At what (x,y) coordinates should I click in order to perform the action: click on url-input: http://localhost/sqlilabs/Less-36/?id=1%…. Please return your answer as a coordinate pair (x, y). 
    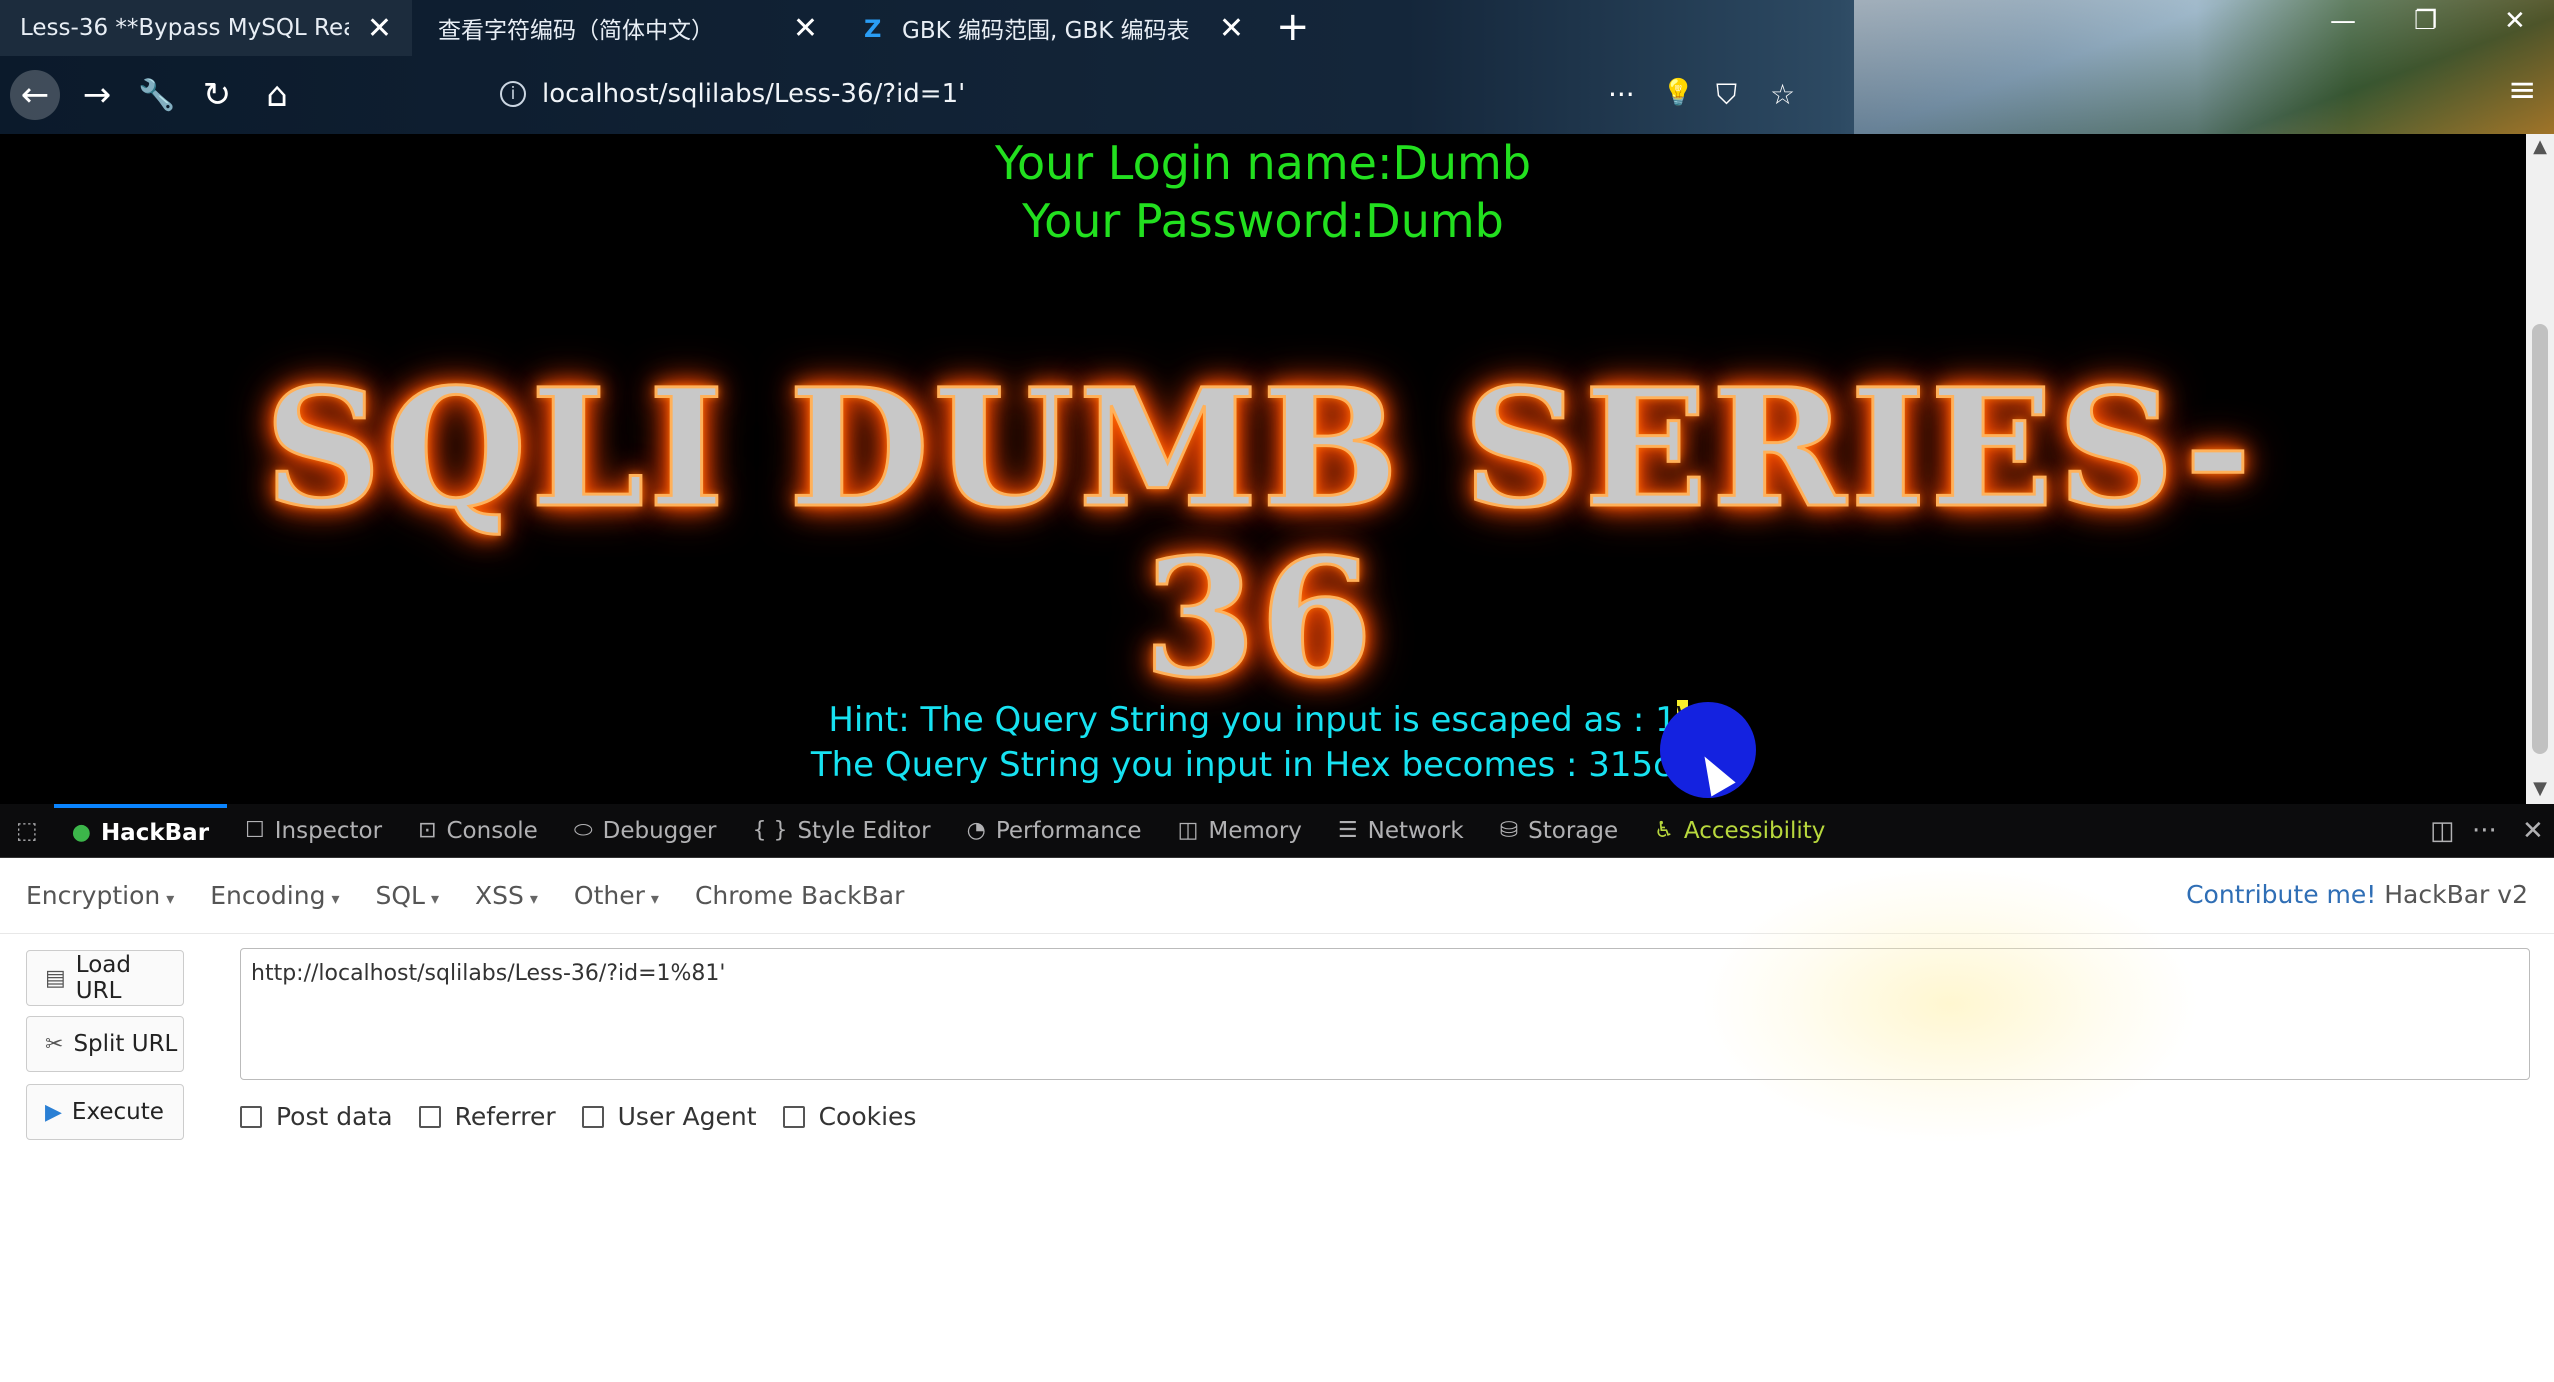
    Looking at the image, I should click on (1385, 1014).